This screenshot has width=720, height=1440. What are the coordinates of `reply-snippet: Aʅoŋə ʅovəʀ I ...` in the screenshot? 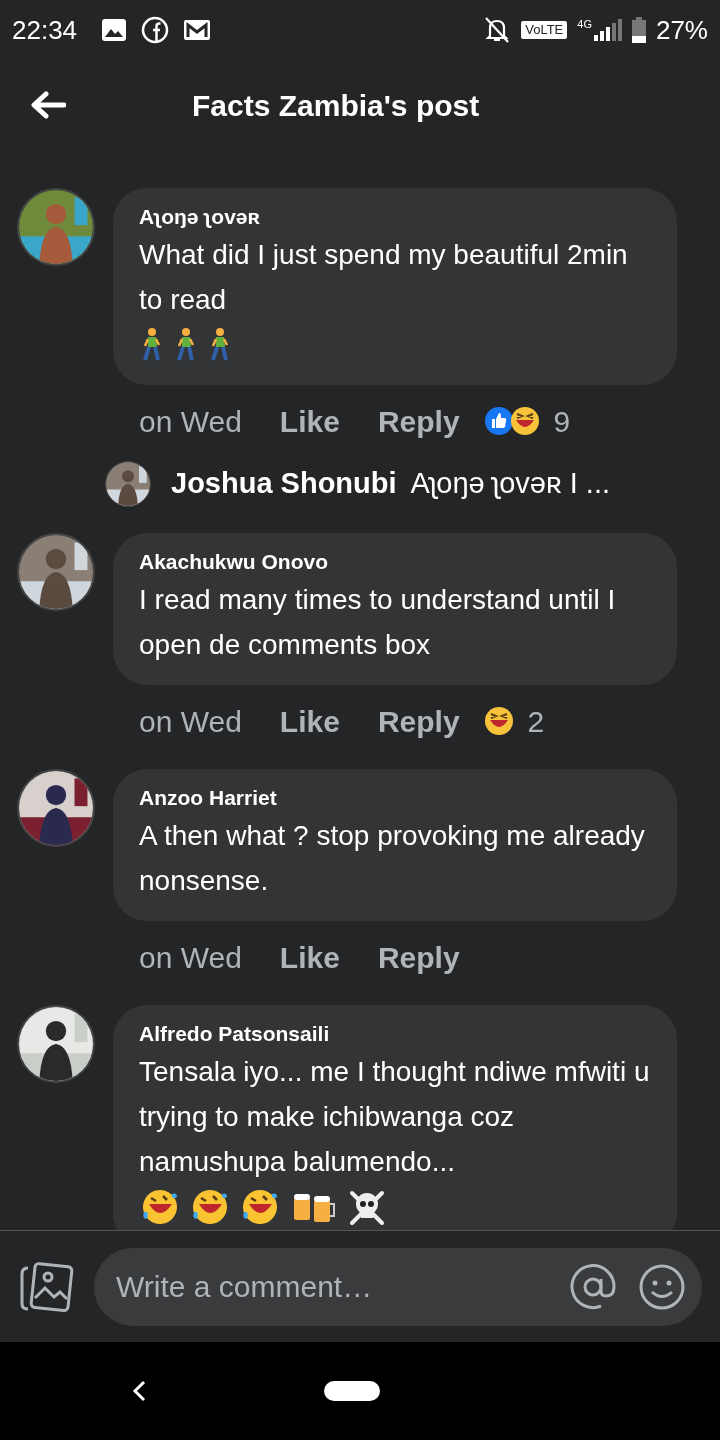 It's located at (510, 484).